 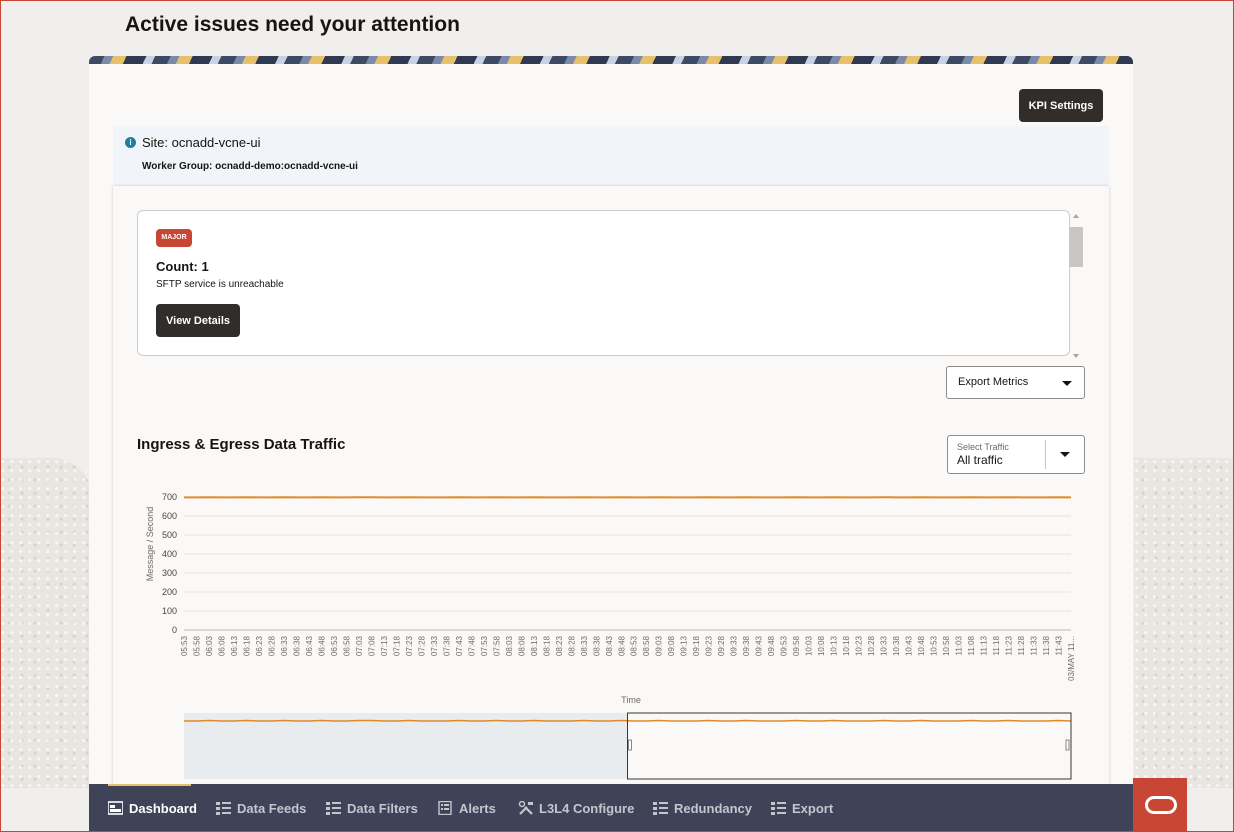 I want to click on x-tick-label: 08:03, so click(x=509, y=645).